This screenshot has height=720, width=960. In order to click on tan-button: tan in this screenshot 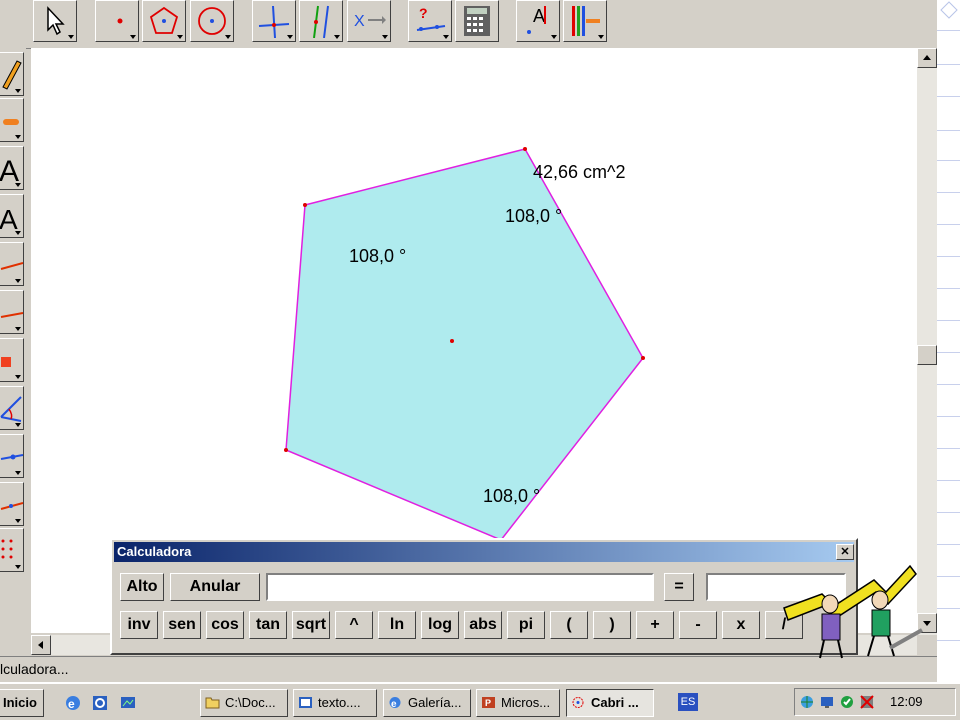, I will do `click(268, 625)`.